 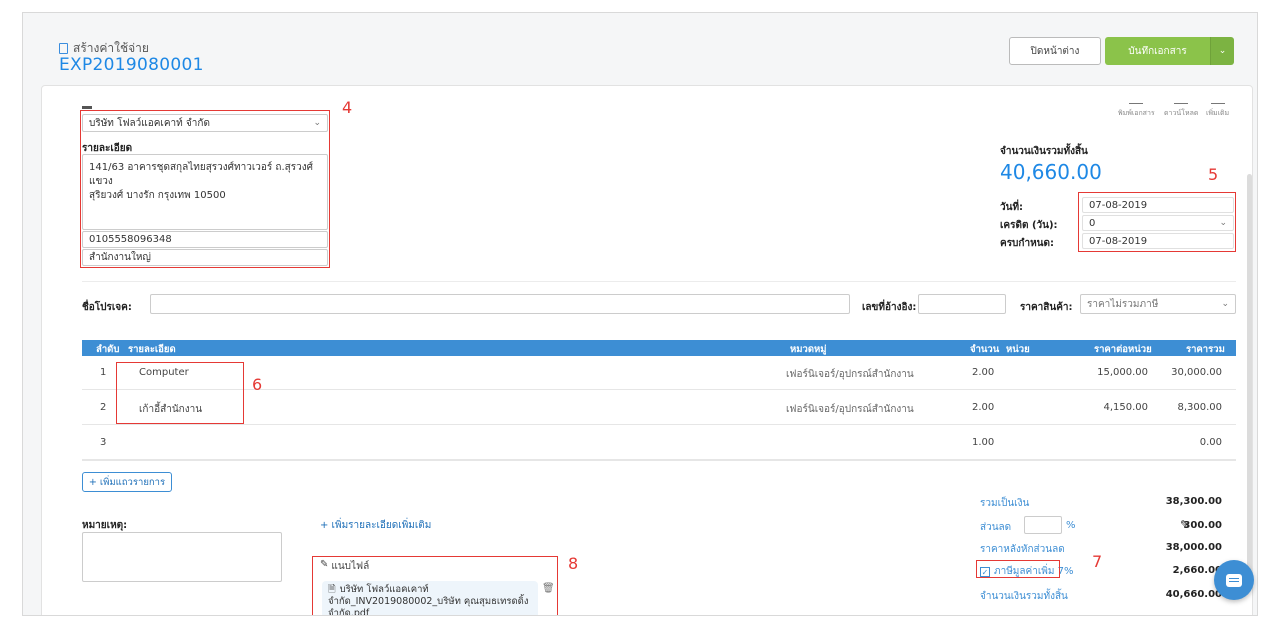 What do you see at coordinates (1018, 349) in the screenshot?
I see `col-unit: หน่วย` at bounding box center [1018, 349].